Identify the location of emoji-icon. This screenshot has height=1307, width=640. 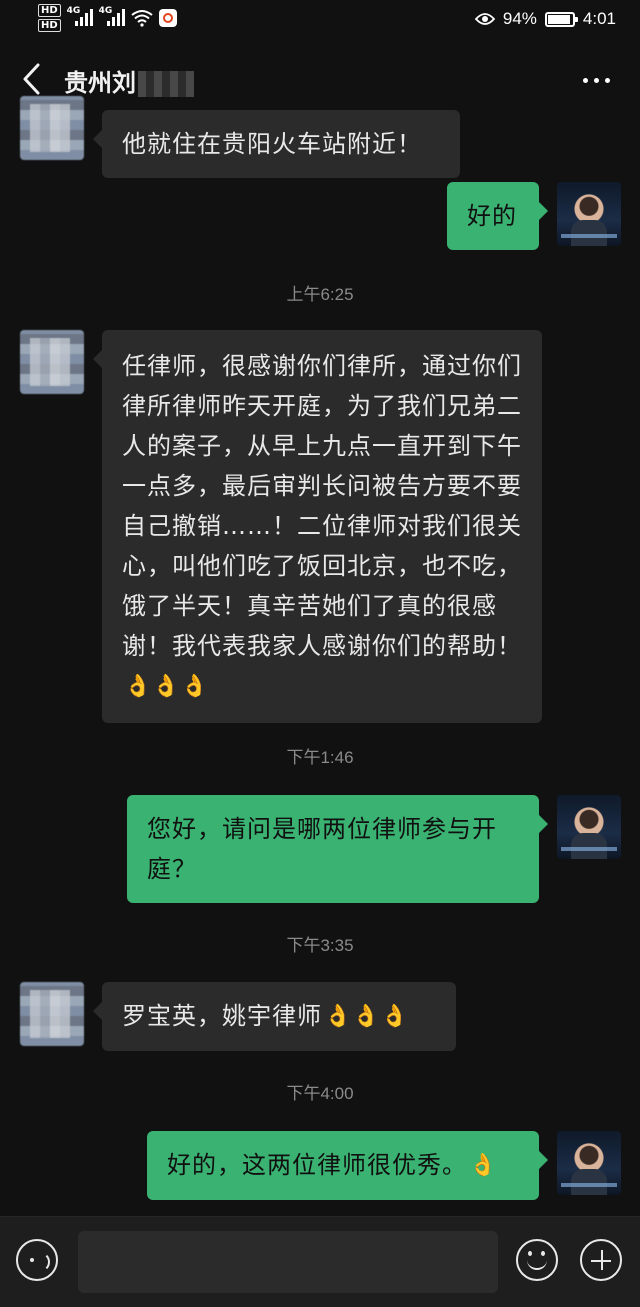
(537, 1260).